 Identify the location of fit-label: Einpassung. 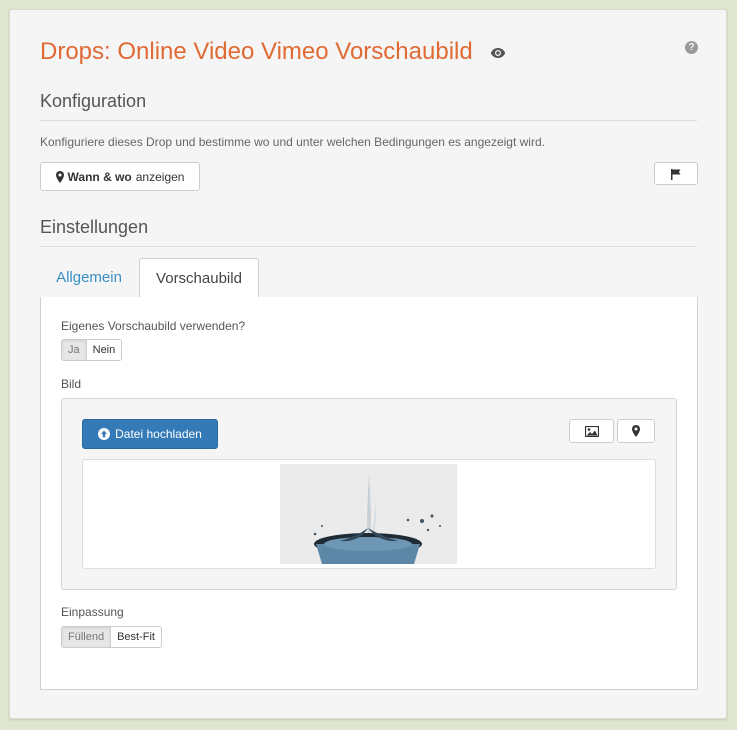
(92, 612).